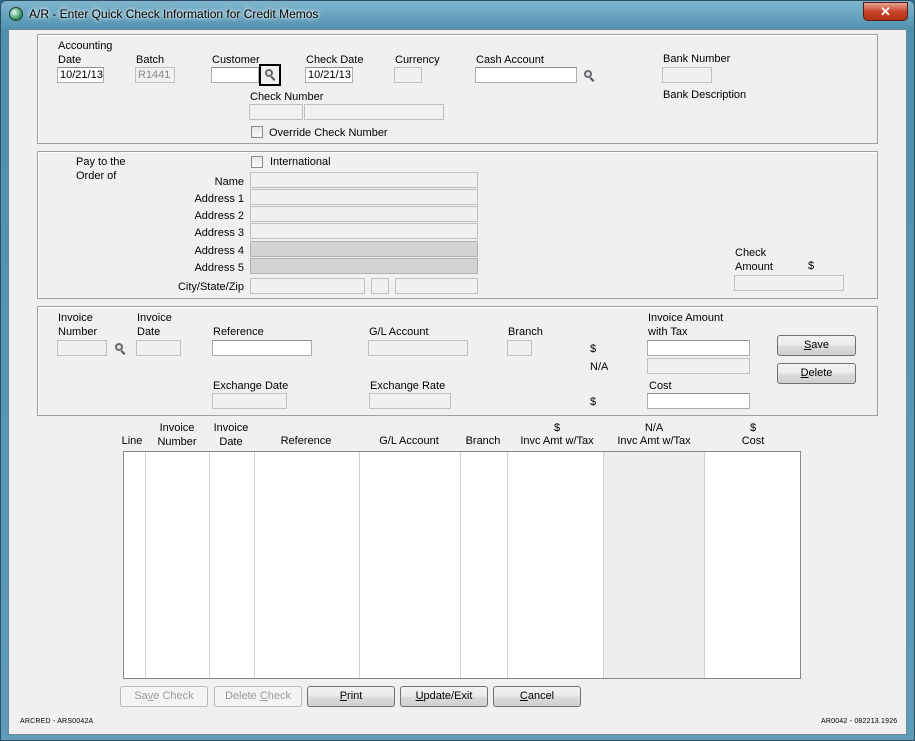  What do you see at coordinates (364, 180) in the screenshot?
I see `name-field` at bounding box center [364, 180].